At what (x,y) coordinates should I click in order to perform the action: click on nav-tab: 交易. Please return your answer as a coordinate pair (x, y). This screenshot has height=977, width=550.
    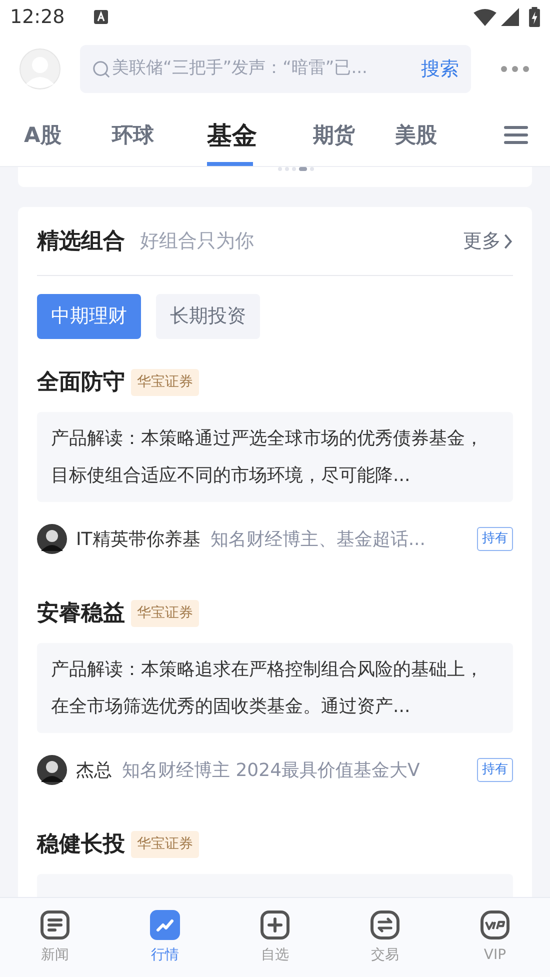
    Looking at the image, I should click on (385, 937).